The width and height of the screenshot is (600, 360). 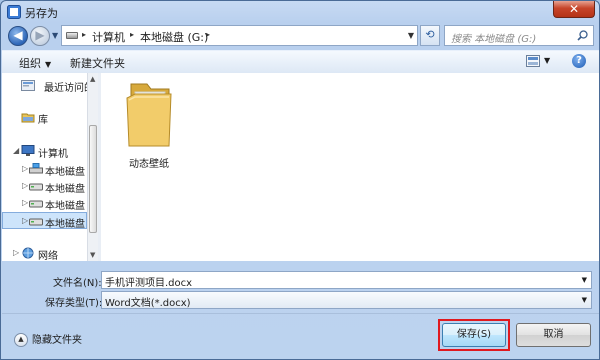 What do you see at coordinates (93, 179) in the screenshot?
I see `scroll-thumb` at bounding box center [93, 179].